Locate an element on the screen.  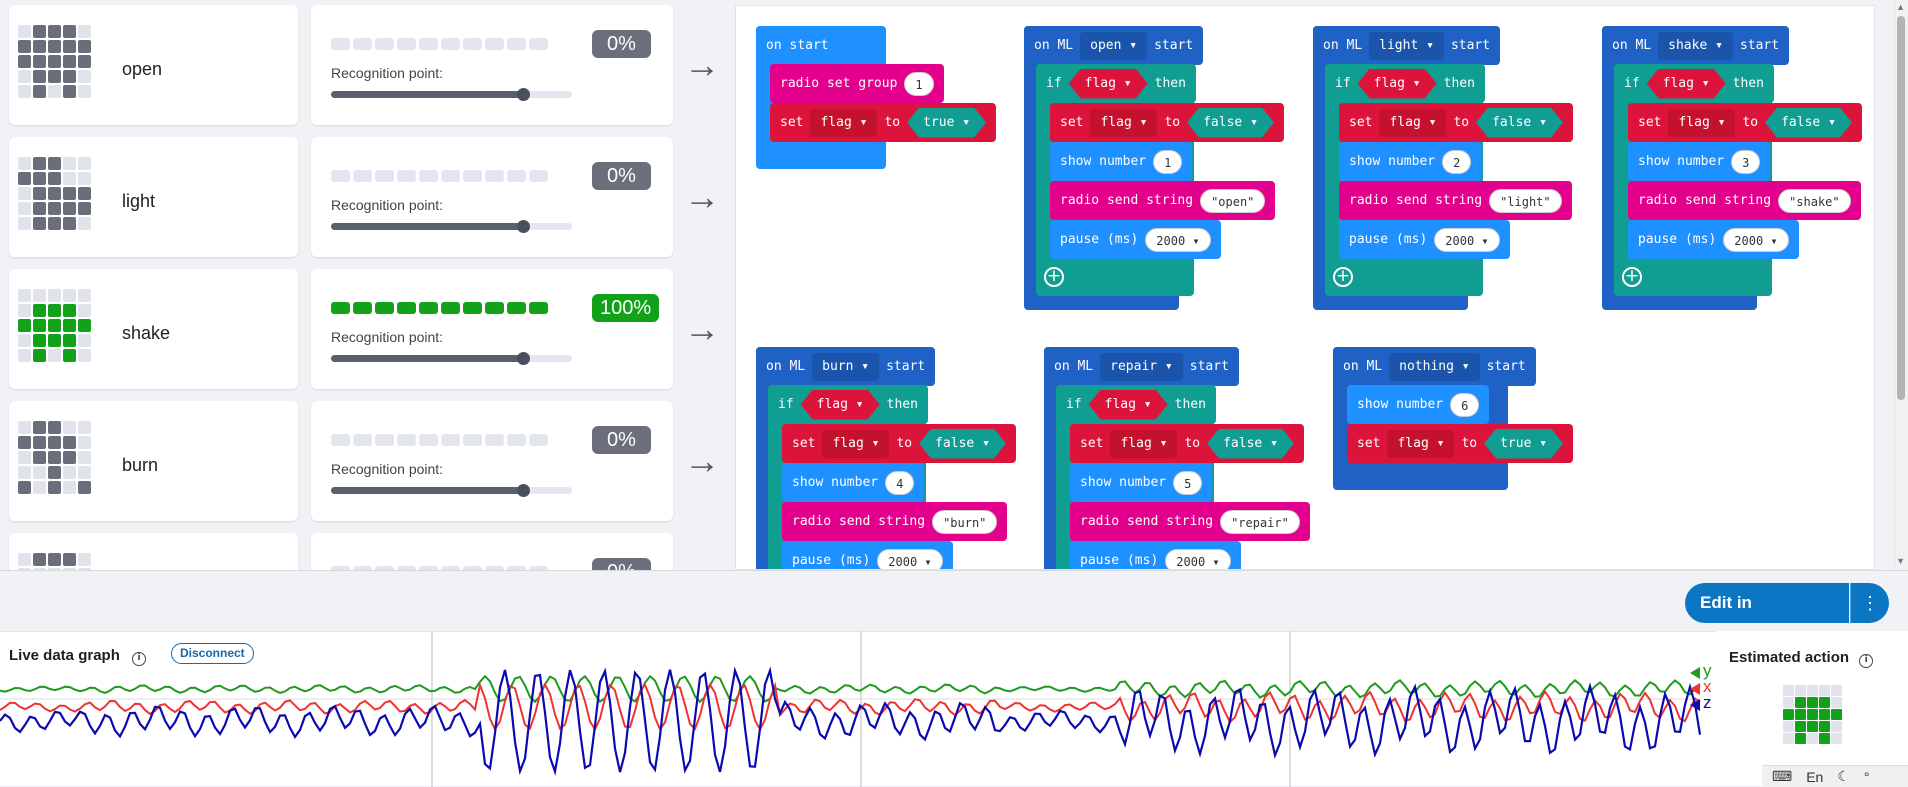
show-number-block: show number 1 is located at coordinates (1121, 161).